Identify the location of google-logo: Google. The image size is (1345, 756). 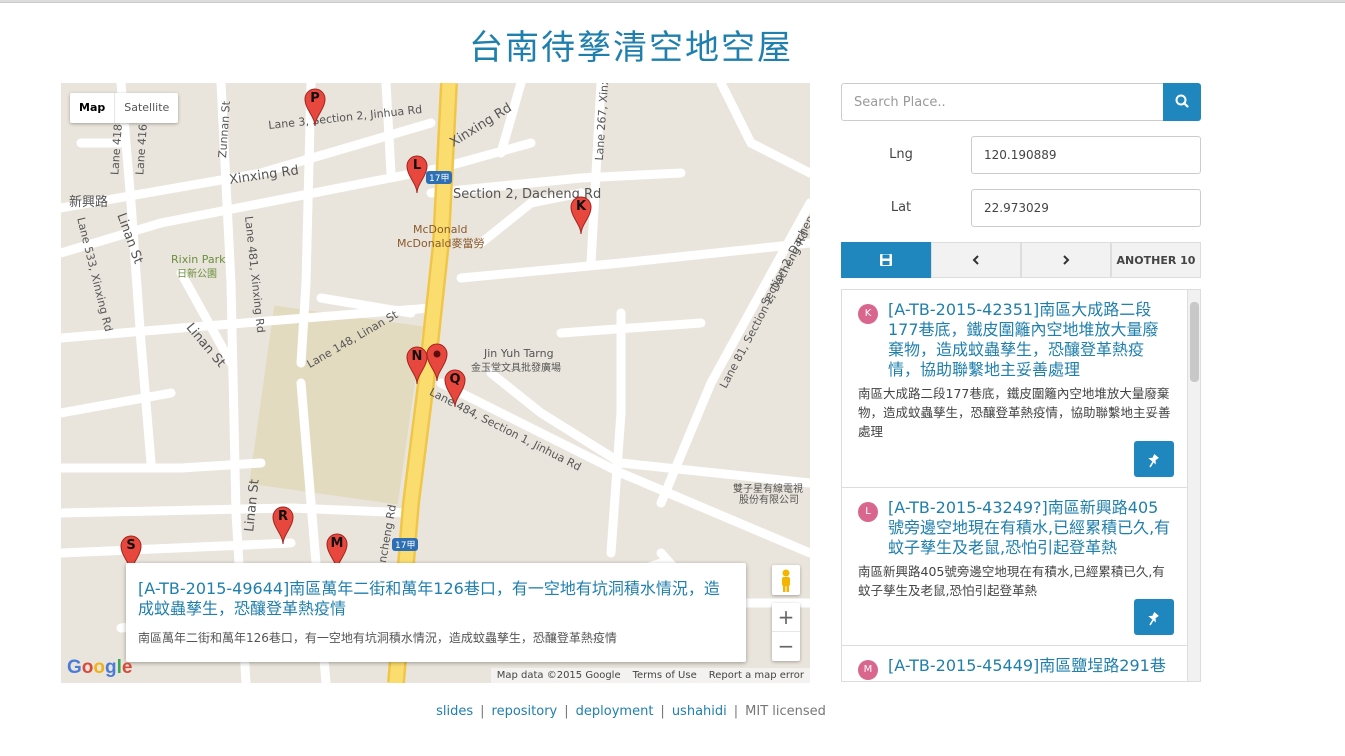
(100, 667).